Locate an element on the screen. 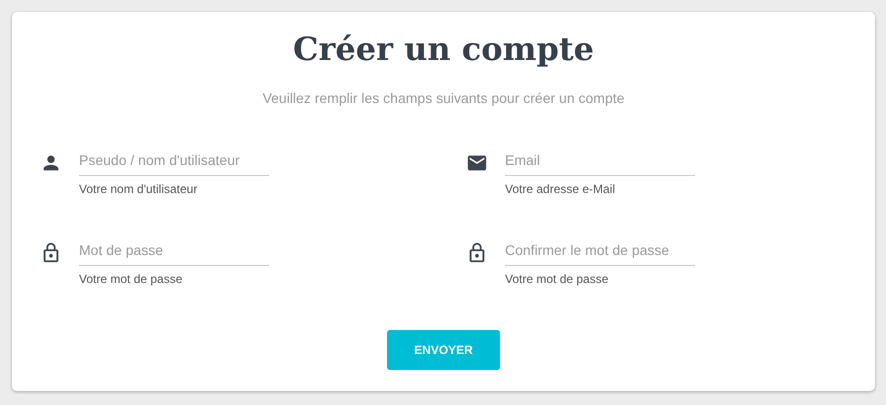  page-title: Créer un compte is located at coordinates (443, 49).